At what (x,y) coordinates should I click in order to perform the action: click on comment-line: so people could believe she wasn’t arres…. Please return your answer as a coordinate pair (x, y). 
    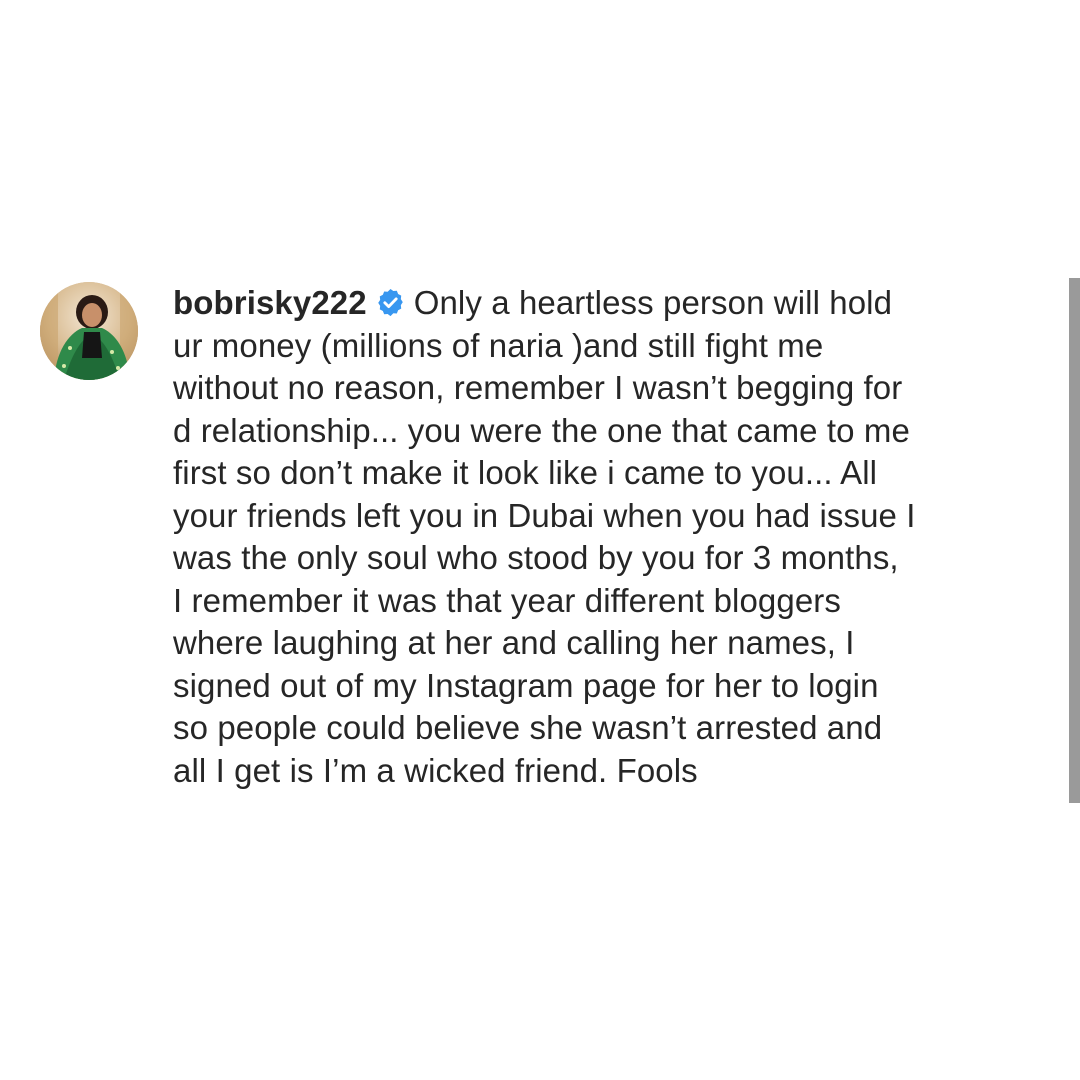
    Looking at the image, I should click on (528, 727).